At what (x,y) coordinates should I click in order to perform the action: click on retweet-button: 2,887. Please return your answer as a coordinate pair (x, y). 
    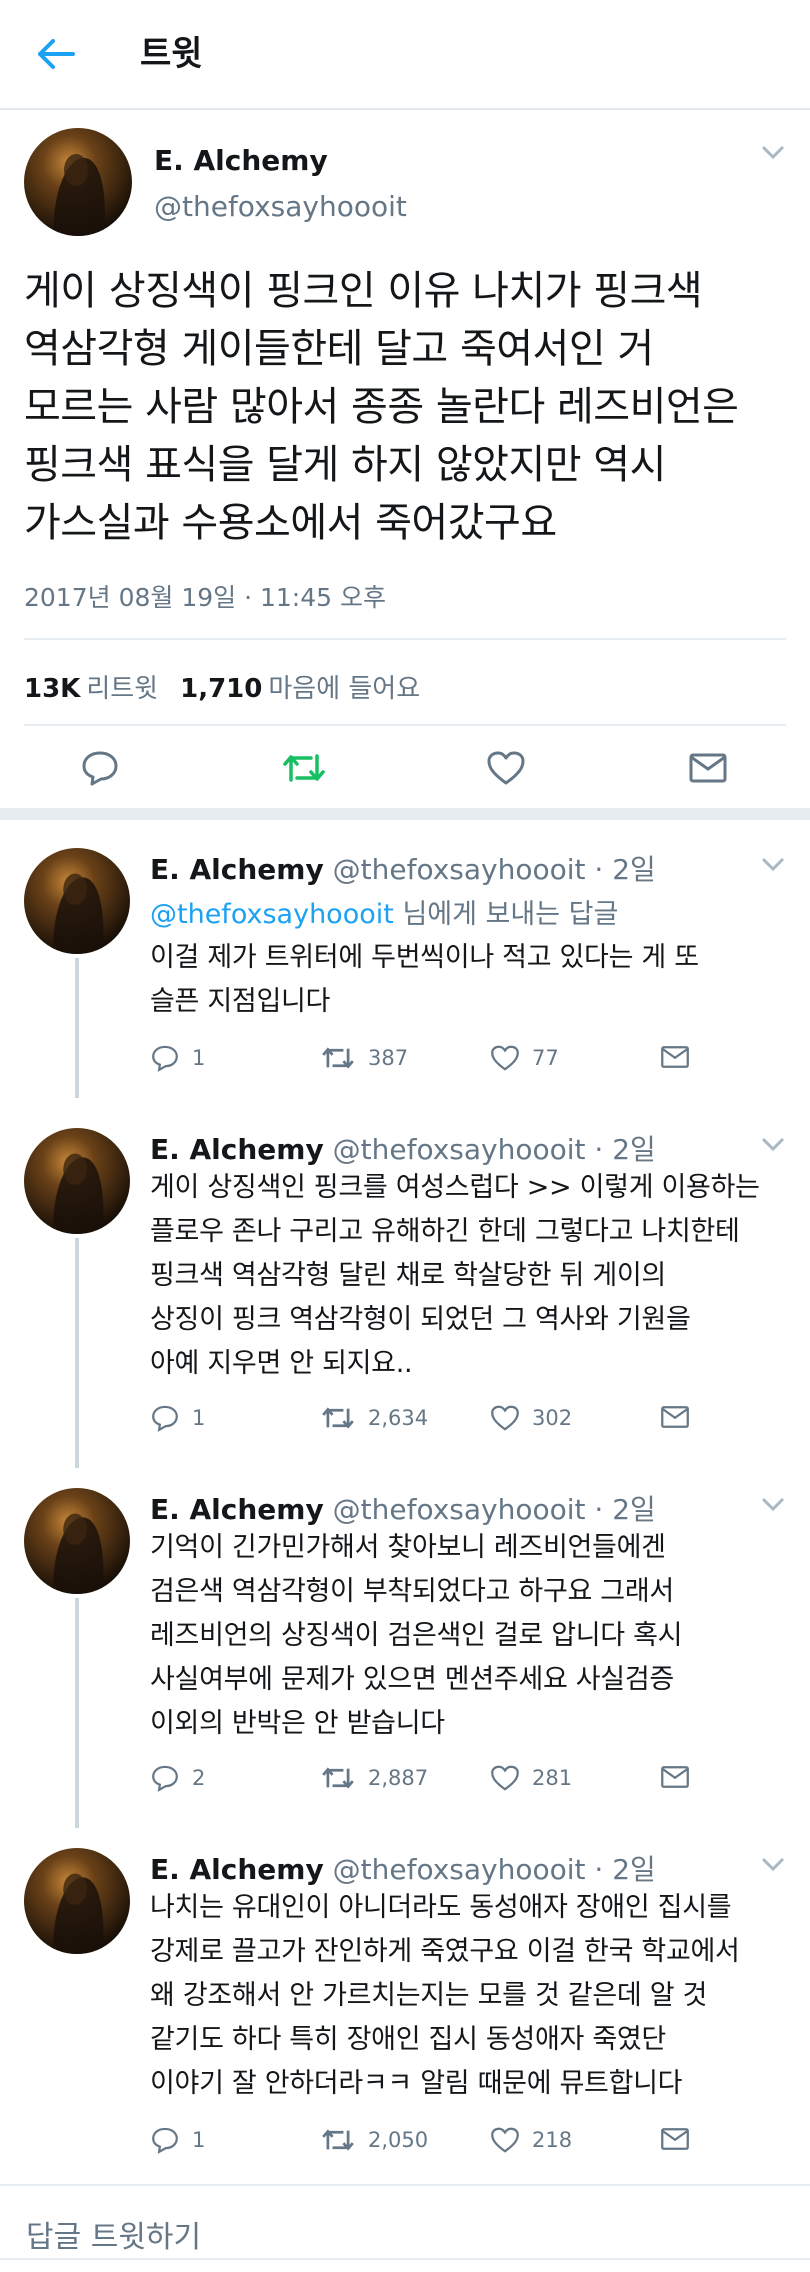
    Looking at the image, I should click on (374, 1778).